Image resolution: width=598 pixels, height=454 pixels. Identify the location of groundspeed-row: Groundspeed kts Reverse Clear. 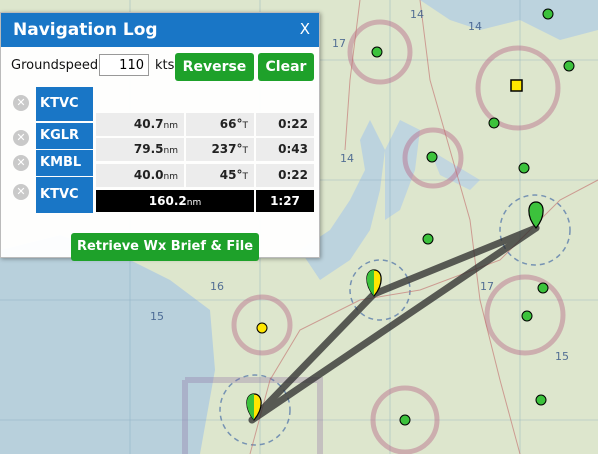
(163, 68).